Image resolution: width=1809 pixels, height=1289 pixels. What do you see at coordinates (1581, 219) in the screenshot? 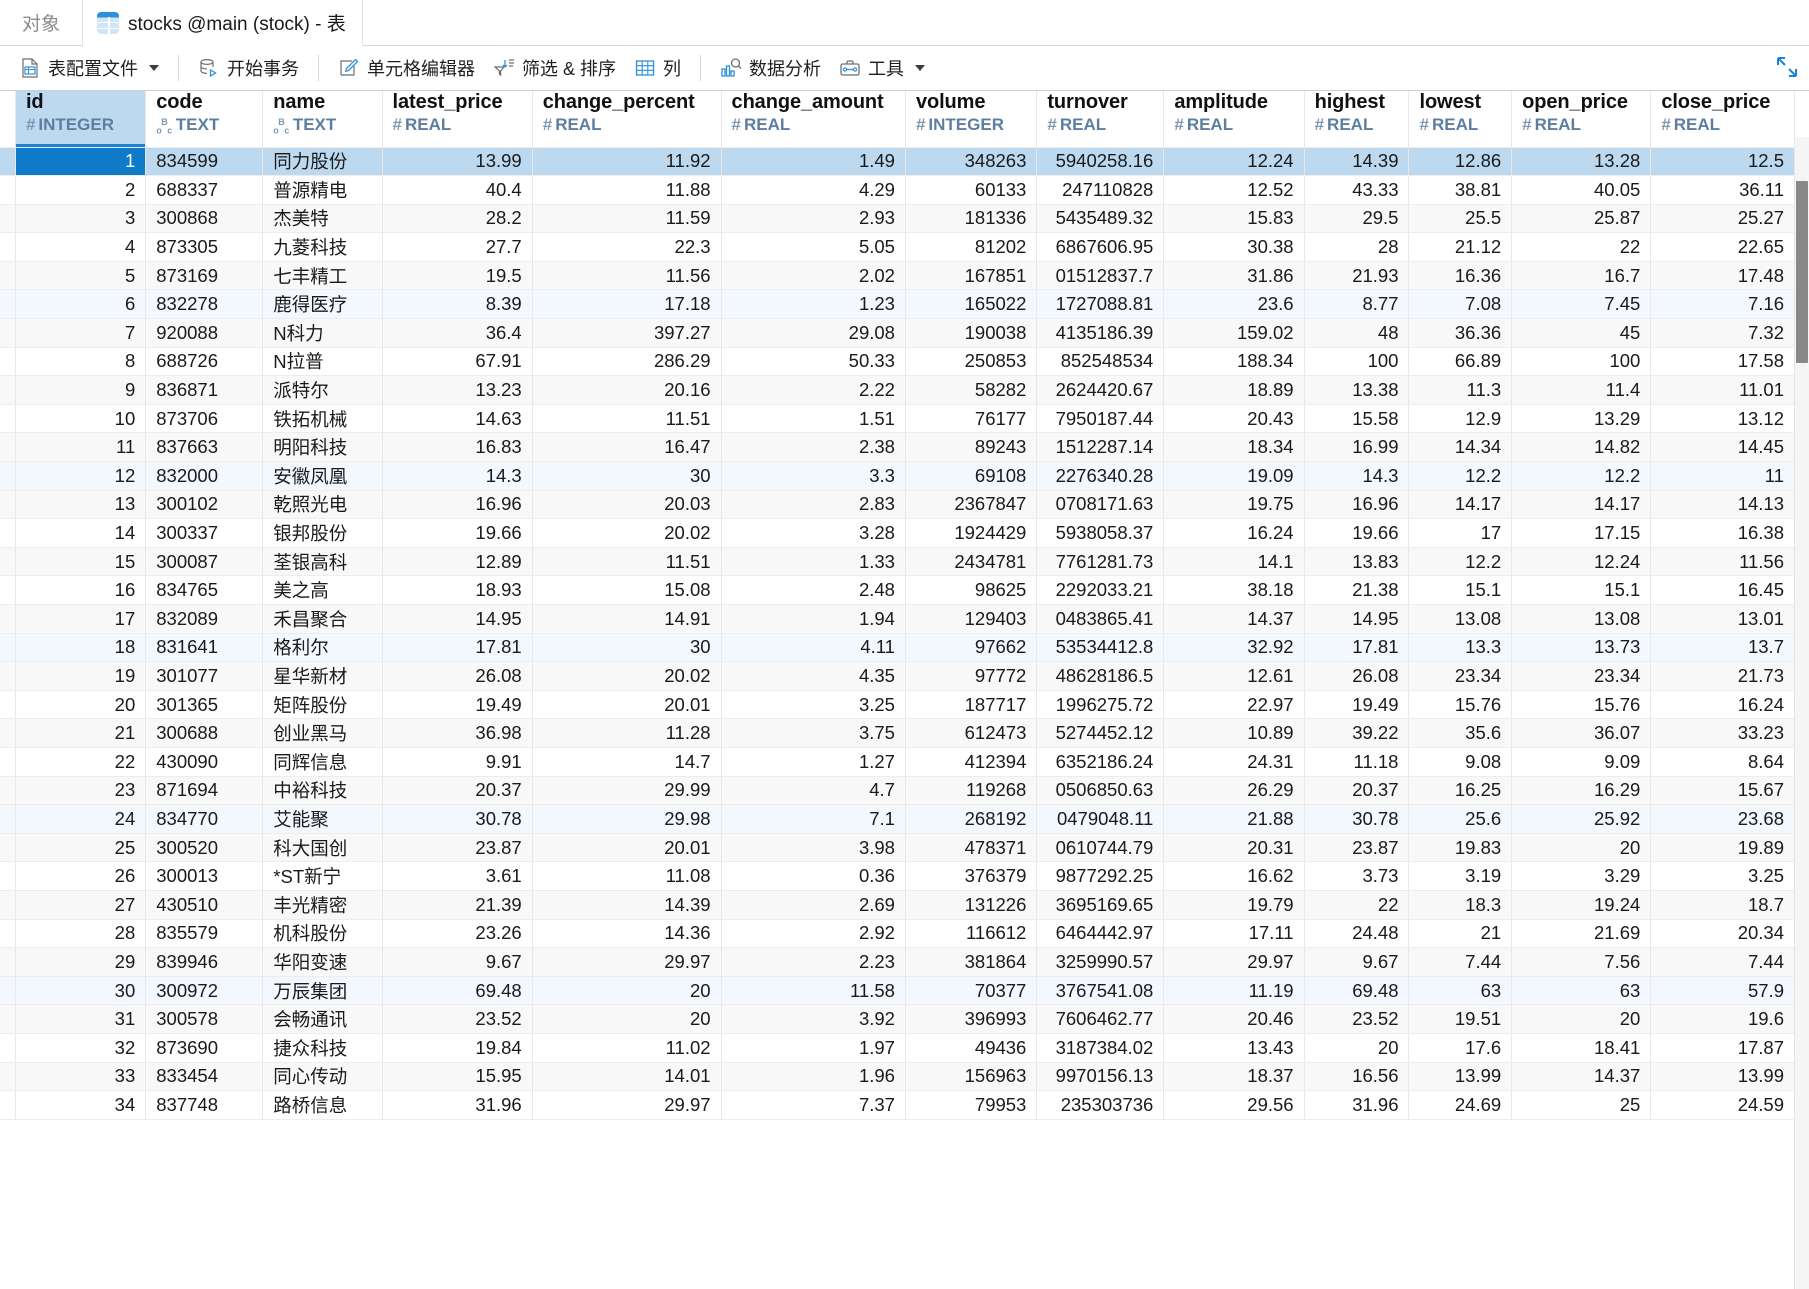
I see `cell-open_price: 25.87` at bounding box center [1581, 219].